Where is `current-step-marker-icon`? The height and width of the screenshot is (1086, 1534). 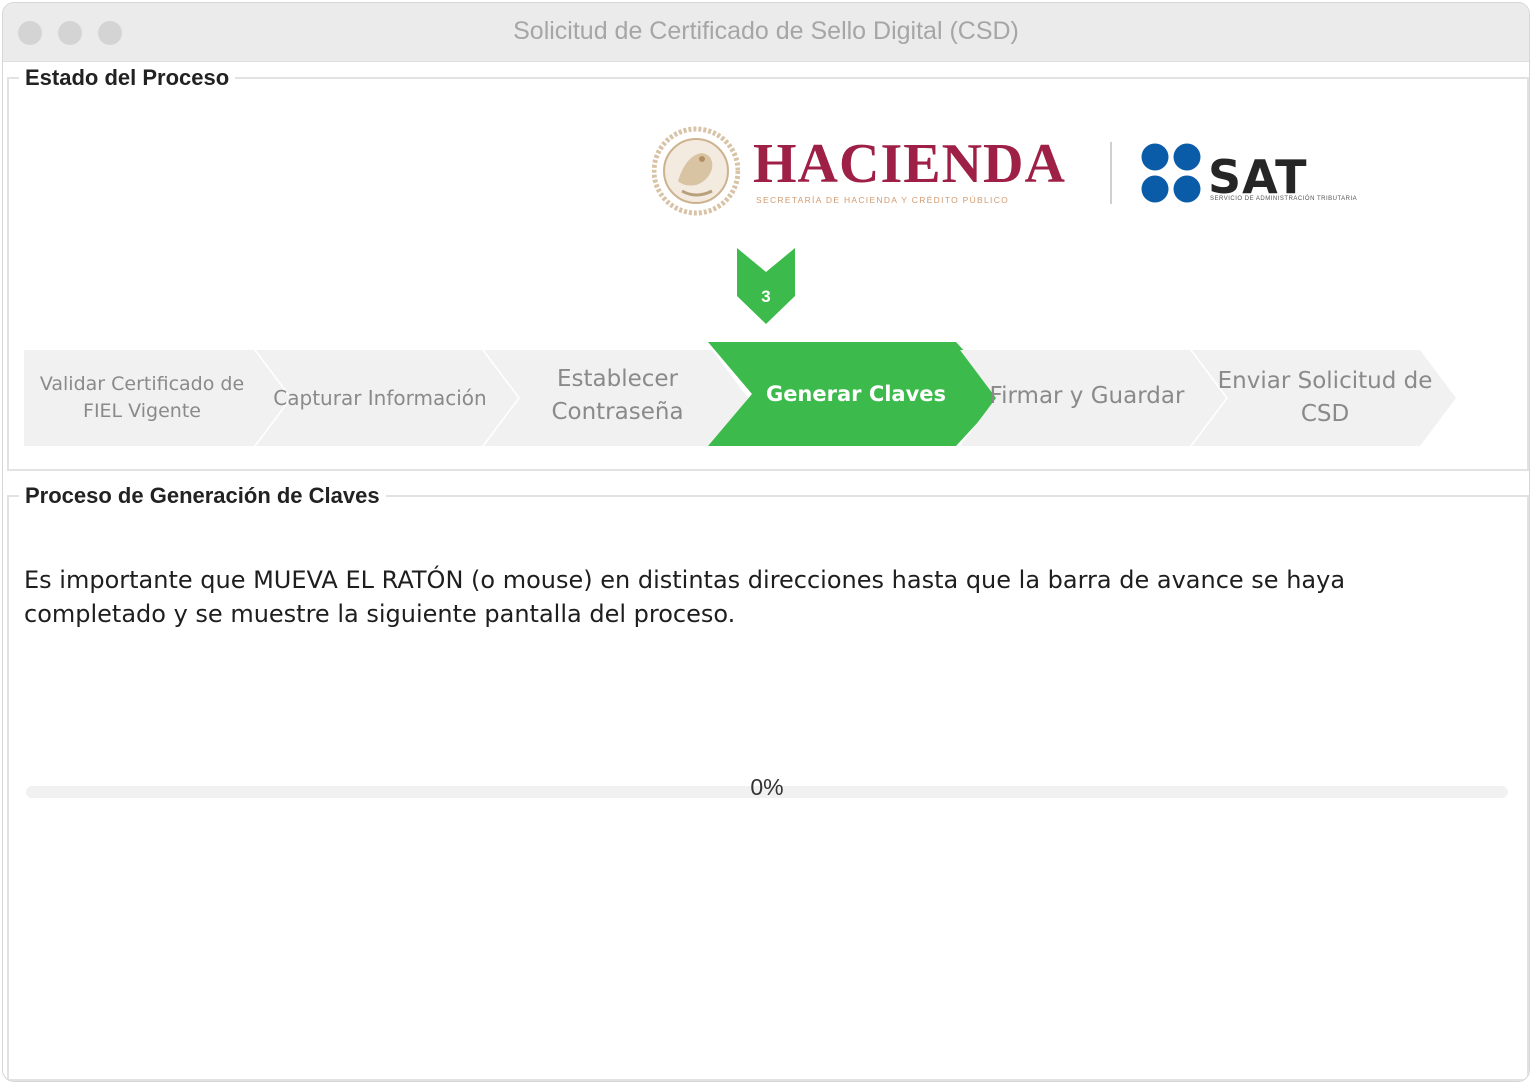 current-step-marker-icon is located at coordinates (766, 286).